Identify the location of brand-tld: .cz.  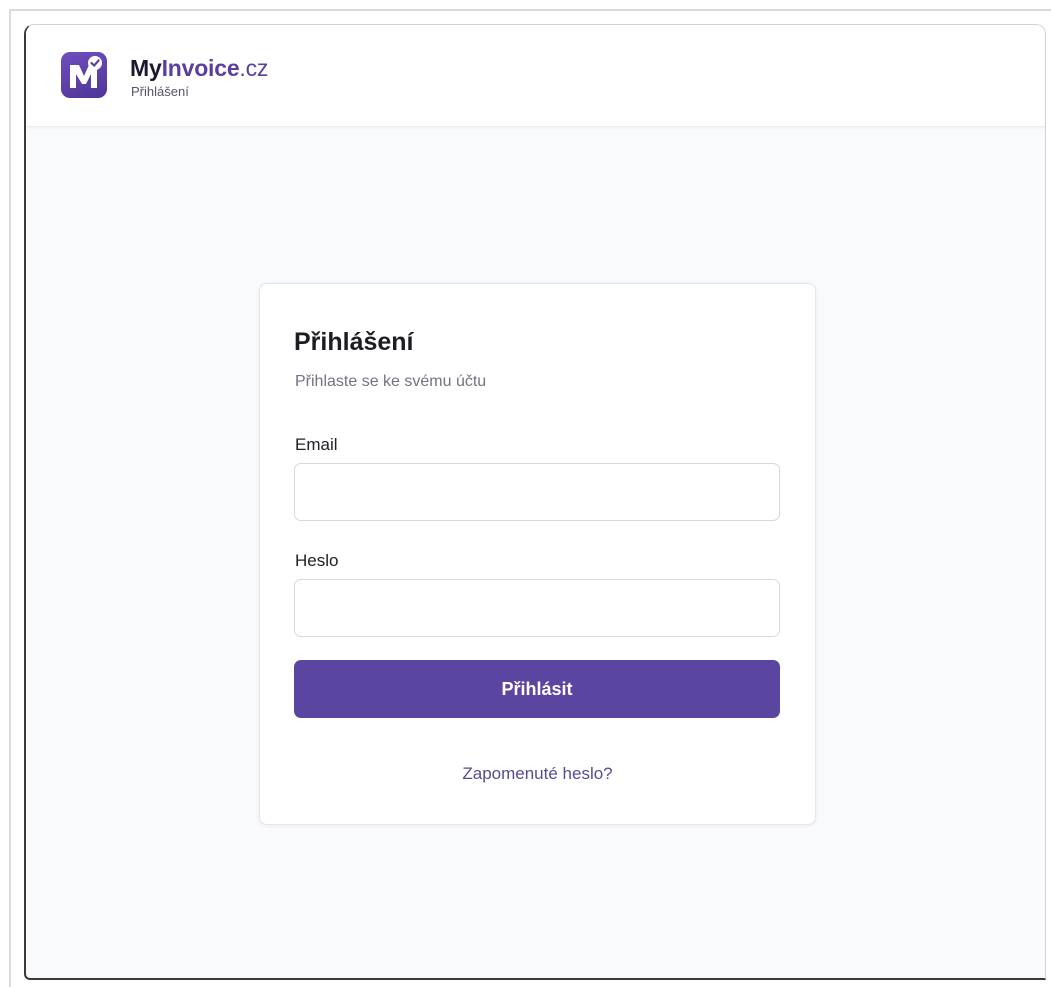
(254, 68).